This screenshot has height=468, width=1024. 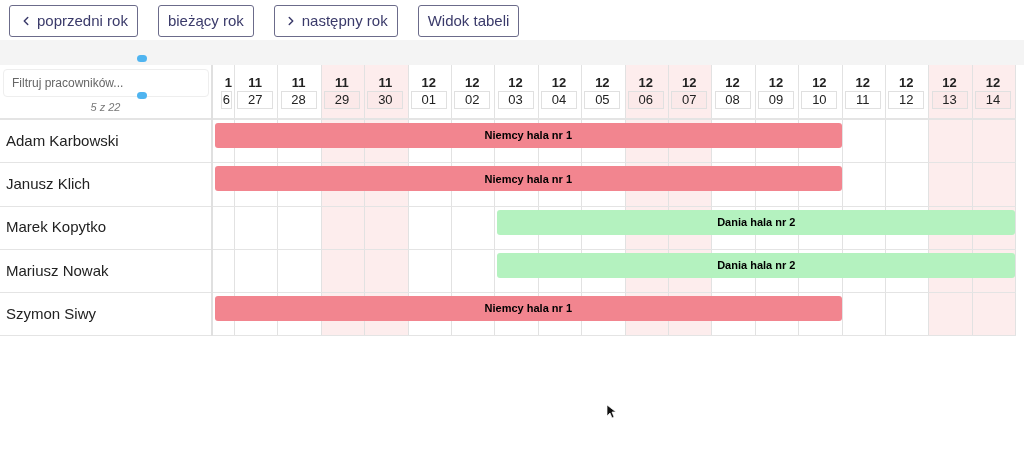 I want to click on day-label: 06, so click(x=645, y=100).